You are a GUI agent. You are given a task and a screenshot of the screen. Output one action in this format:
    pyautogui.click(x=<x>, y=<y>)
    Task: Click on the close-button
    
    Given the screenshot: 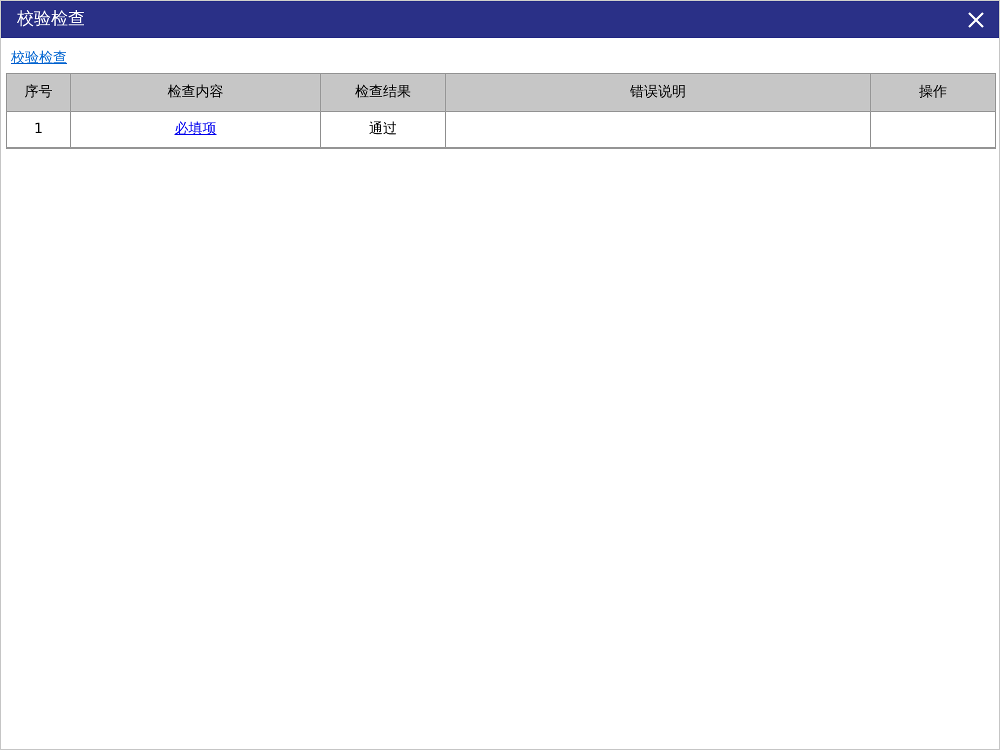 What is the action you would take?
    pyautogui.click(x=976, y=19)
    